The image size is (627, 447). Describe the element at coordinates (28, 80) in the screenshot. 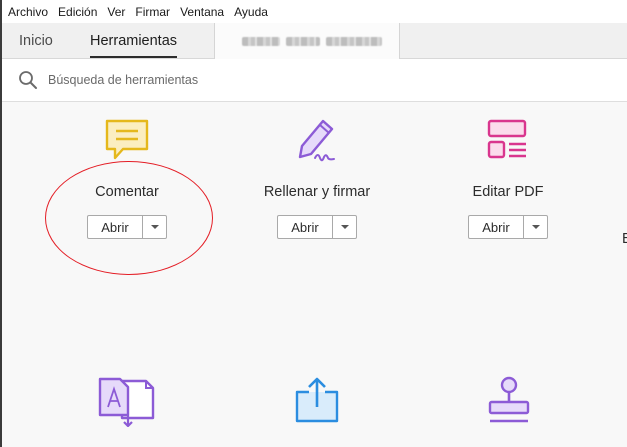

I see `search-icon` at that location.